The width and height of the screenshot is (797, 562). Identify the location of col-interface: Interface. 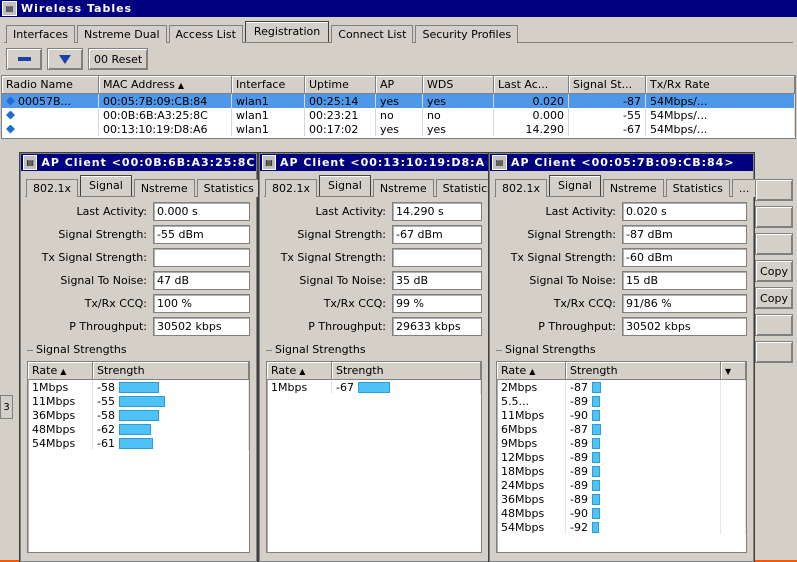
(268, 85).